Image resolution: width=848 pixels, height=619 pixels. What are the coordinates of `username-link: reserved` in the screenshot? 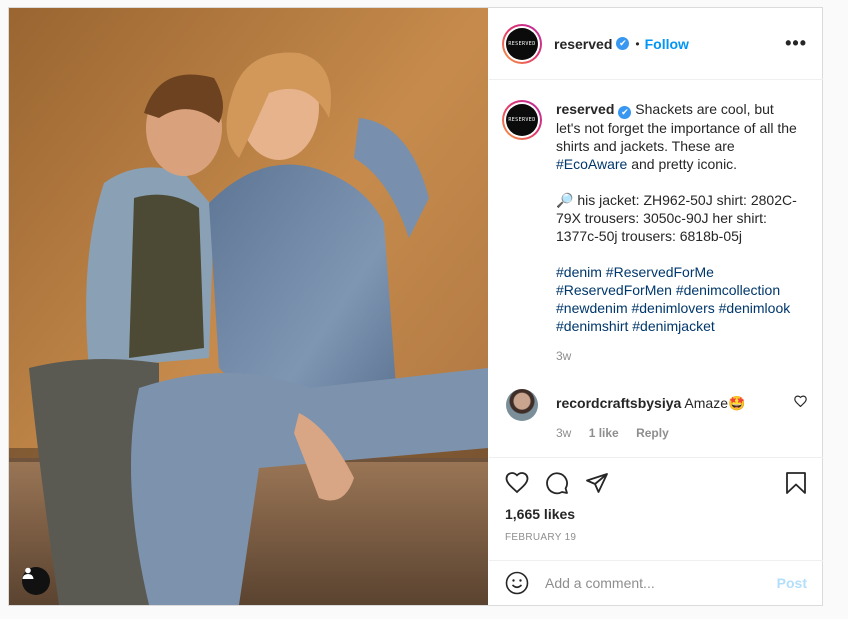 It's located at (583, 44).